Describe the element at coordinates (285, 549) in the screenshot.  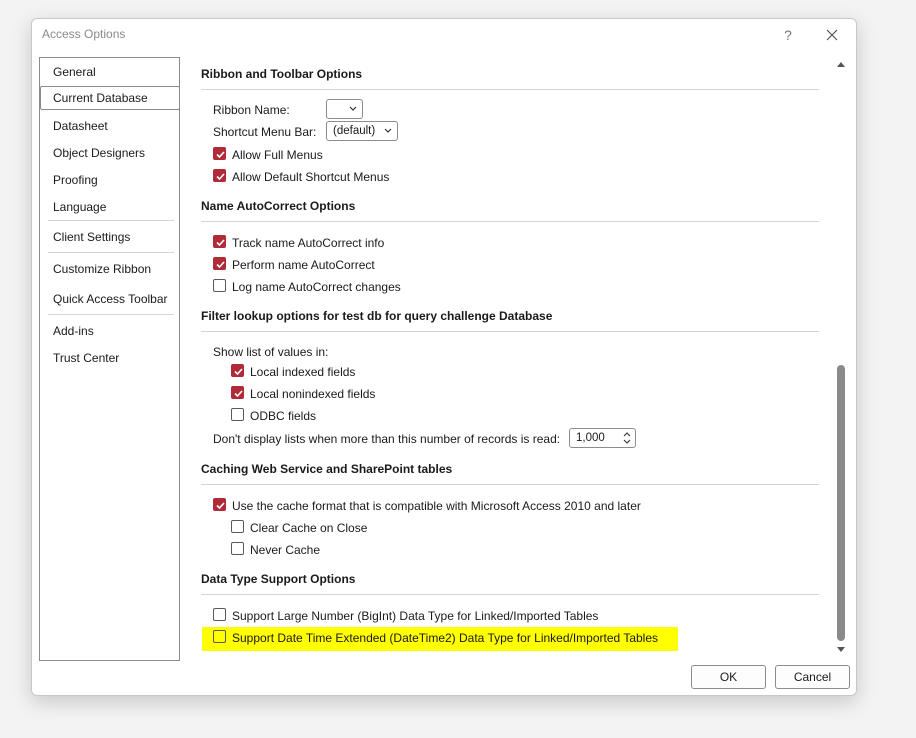
I see `never-cache-label: Never Cache` at that location.